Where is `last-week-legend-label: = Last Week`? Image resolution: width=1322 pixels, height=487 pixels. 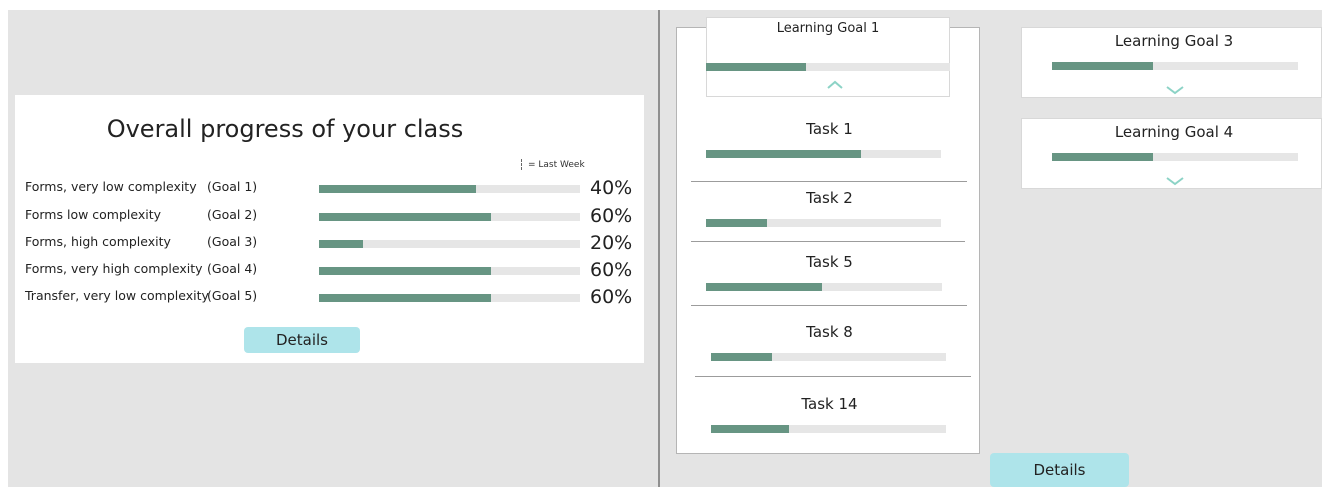
last-week-legend-label: = Last Week is located at coordinates (556, 164).